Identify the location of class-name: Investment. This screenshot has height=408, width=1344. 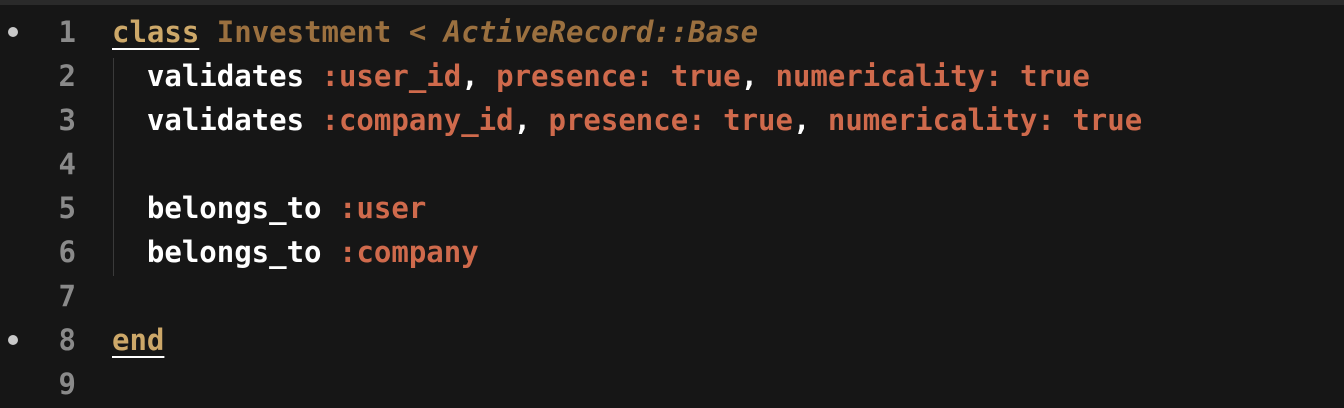
(304, 32).